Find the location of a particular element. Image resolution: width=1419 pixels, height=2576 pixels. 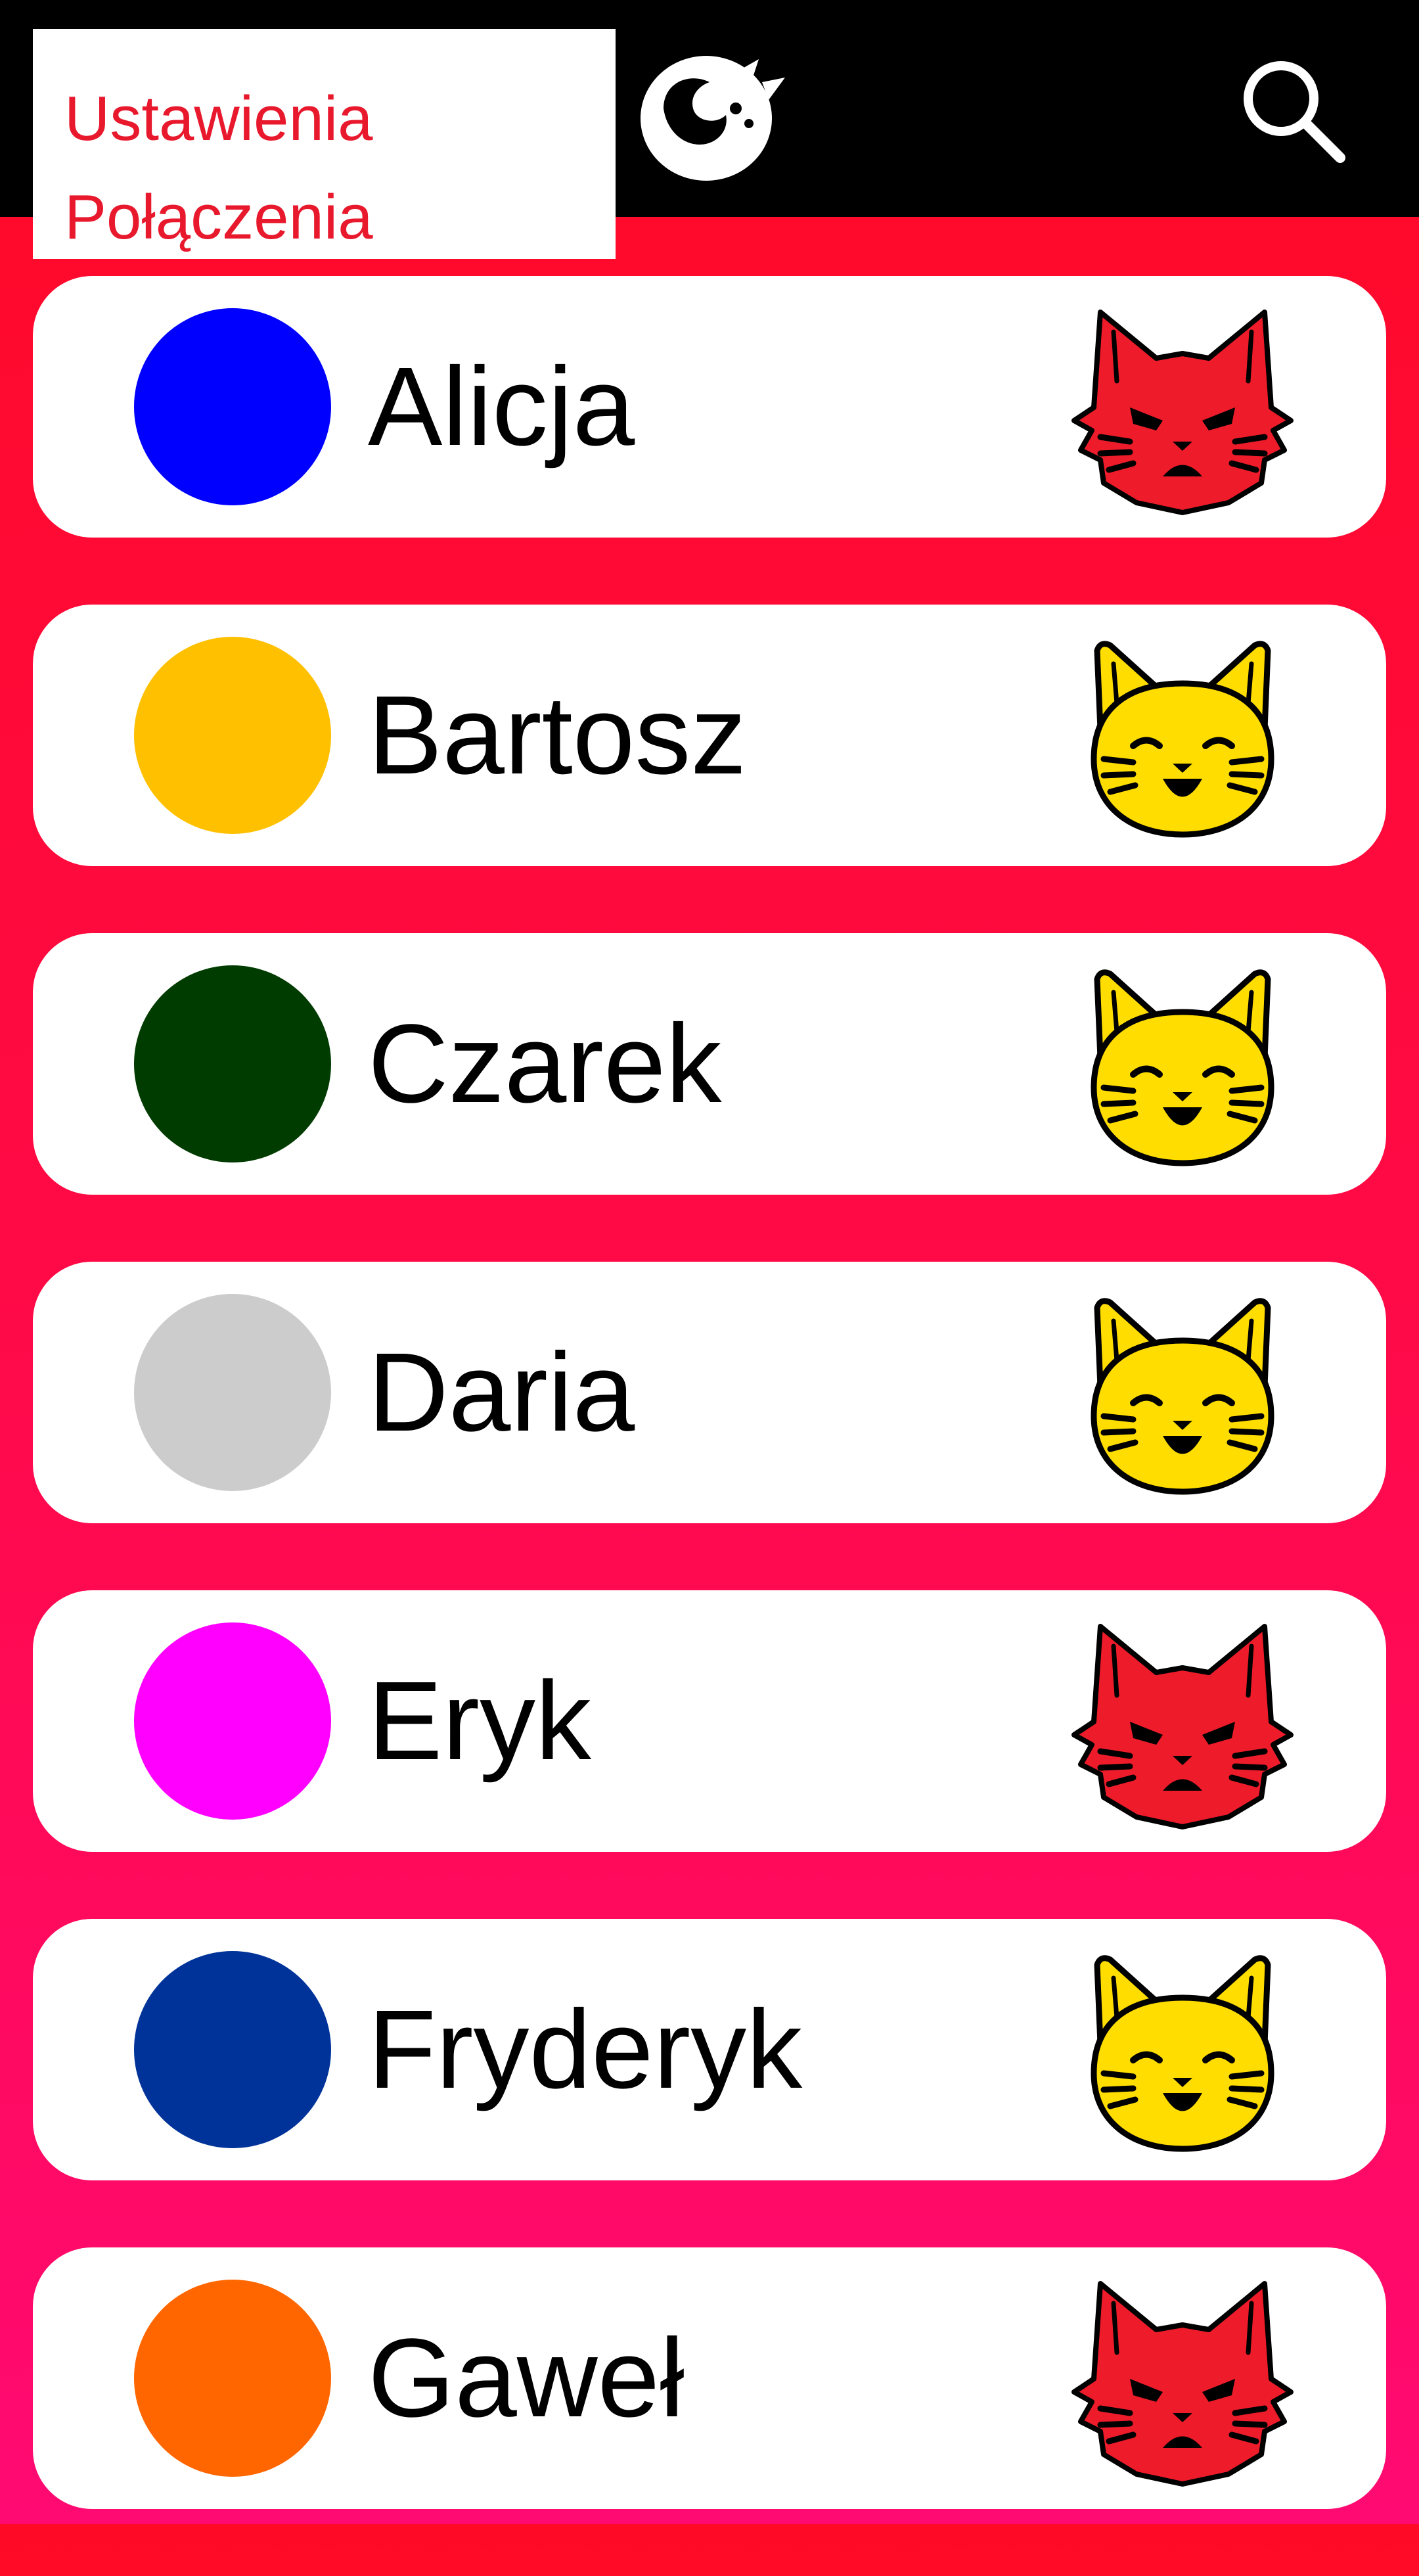

contact-card-fryderyk: Fryderyk is located at coordinates (709, 2049).